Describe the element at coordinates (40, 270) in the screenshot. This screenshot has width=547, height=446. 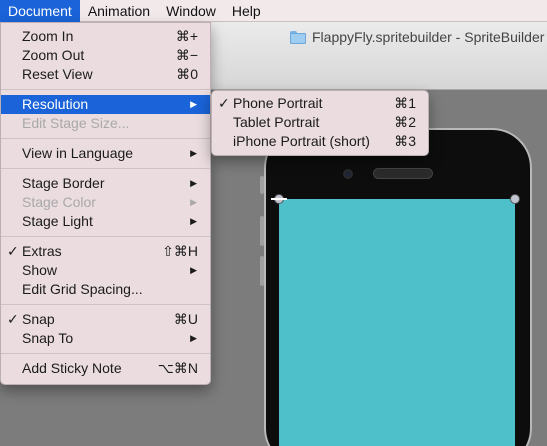
I see `menu-item-label: Show` at that location.